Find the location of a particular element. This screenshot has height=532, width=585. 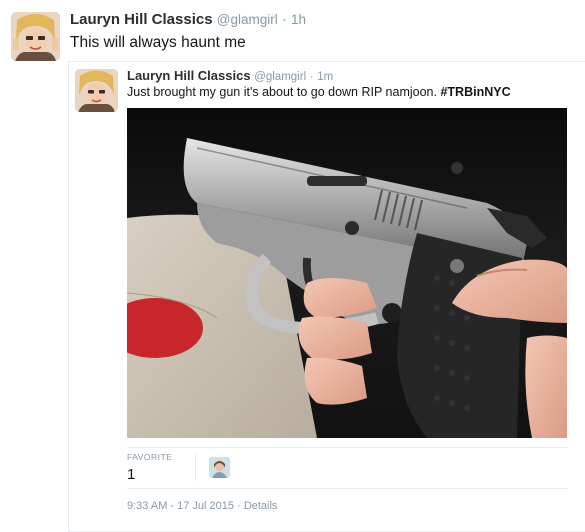

favorite-label: FAVORITE is located at coordinates (150, 457).